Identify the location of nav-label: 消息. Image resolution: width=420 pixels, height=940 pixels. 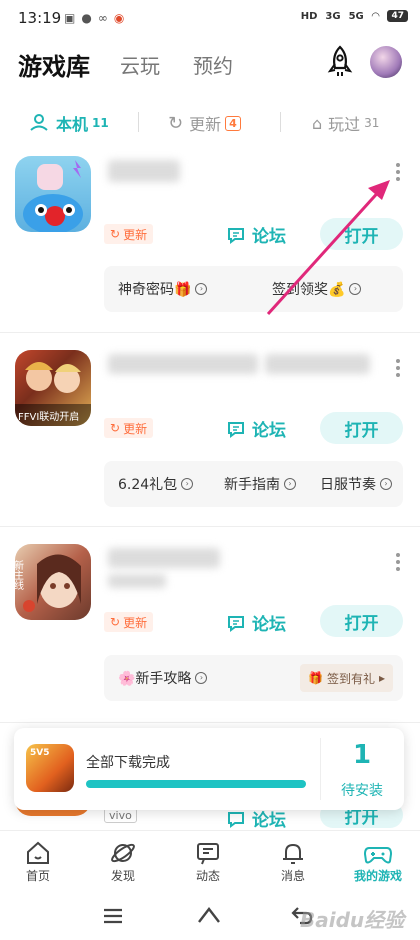
(292, 876).